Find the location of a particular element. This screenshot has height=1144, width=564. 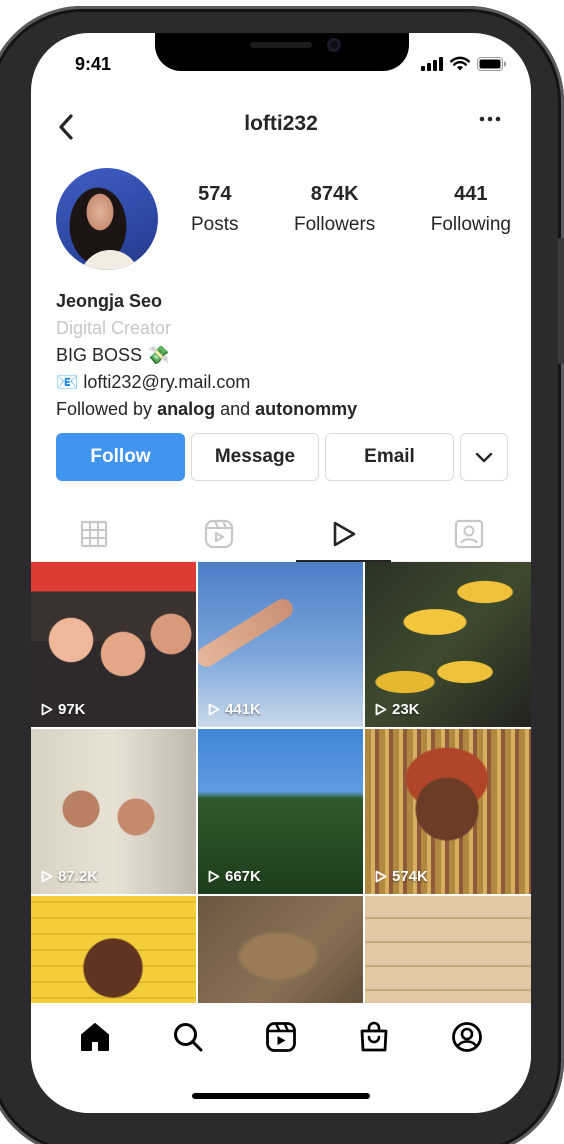

view-count: 87.2K is located at coordinates (69, 876).